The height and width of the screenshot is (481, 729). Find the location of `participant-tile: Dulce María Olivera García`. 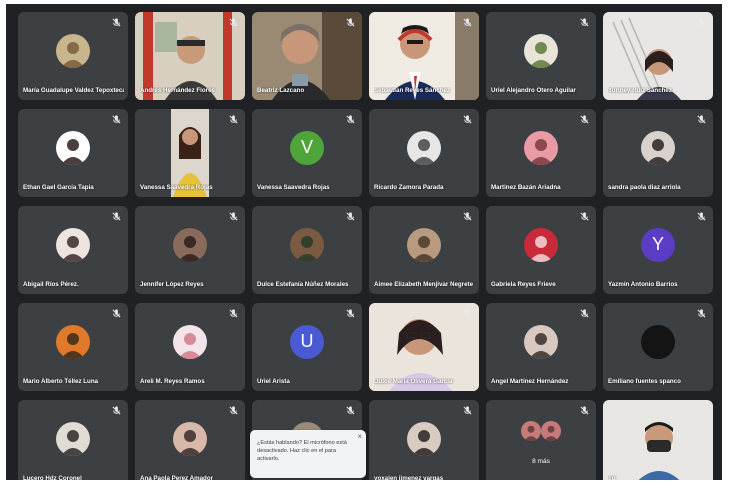

participant-tile: Dulce María Olivera García is located at coordinates (424, 347).